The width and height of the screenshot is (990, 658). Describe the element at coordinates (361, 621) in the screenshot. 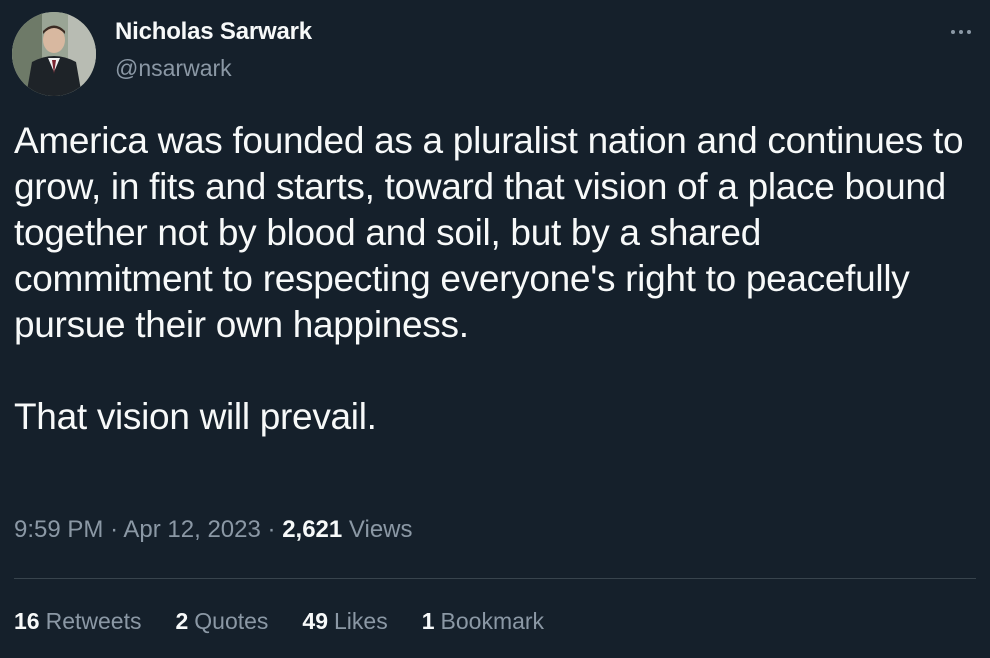

I see `likes-label: Likes` at that location.